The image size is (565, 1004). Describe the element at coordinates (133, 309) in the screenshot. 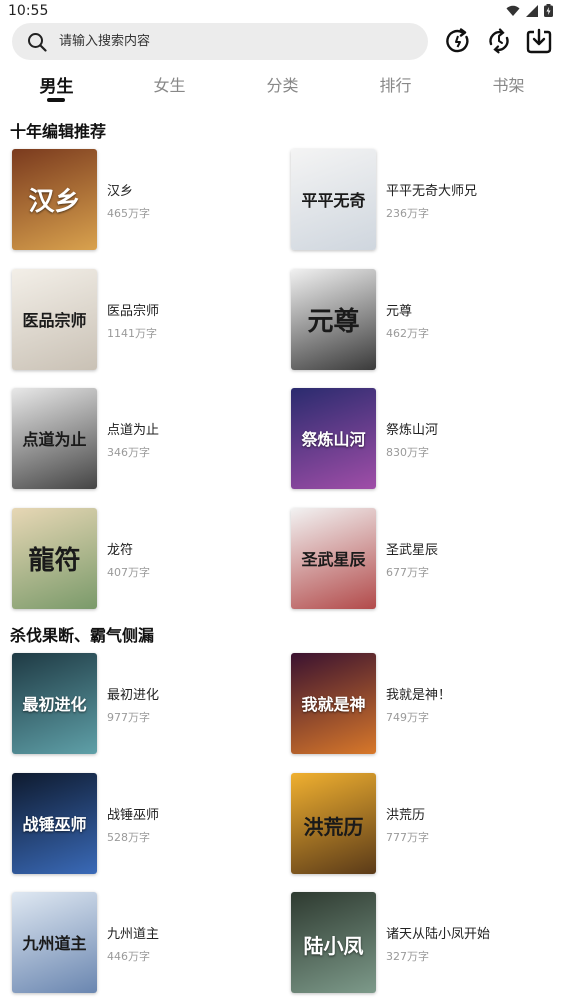

I see `book-title: 医品宗师` at that location.